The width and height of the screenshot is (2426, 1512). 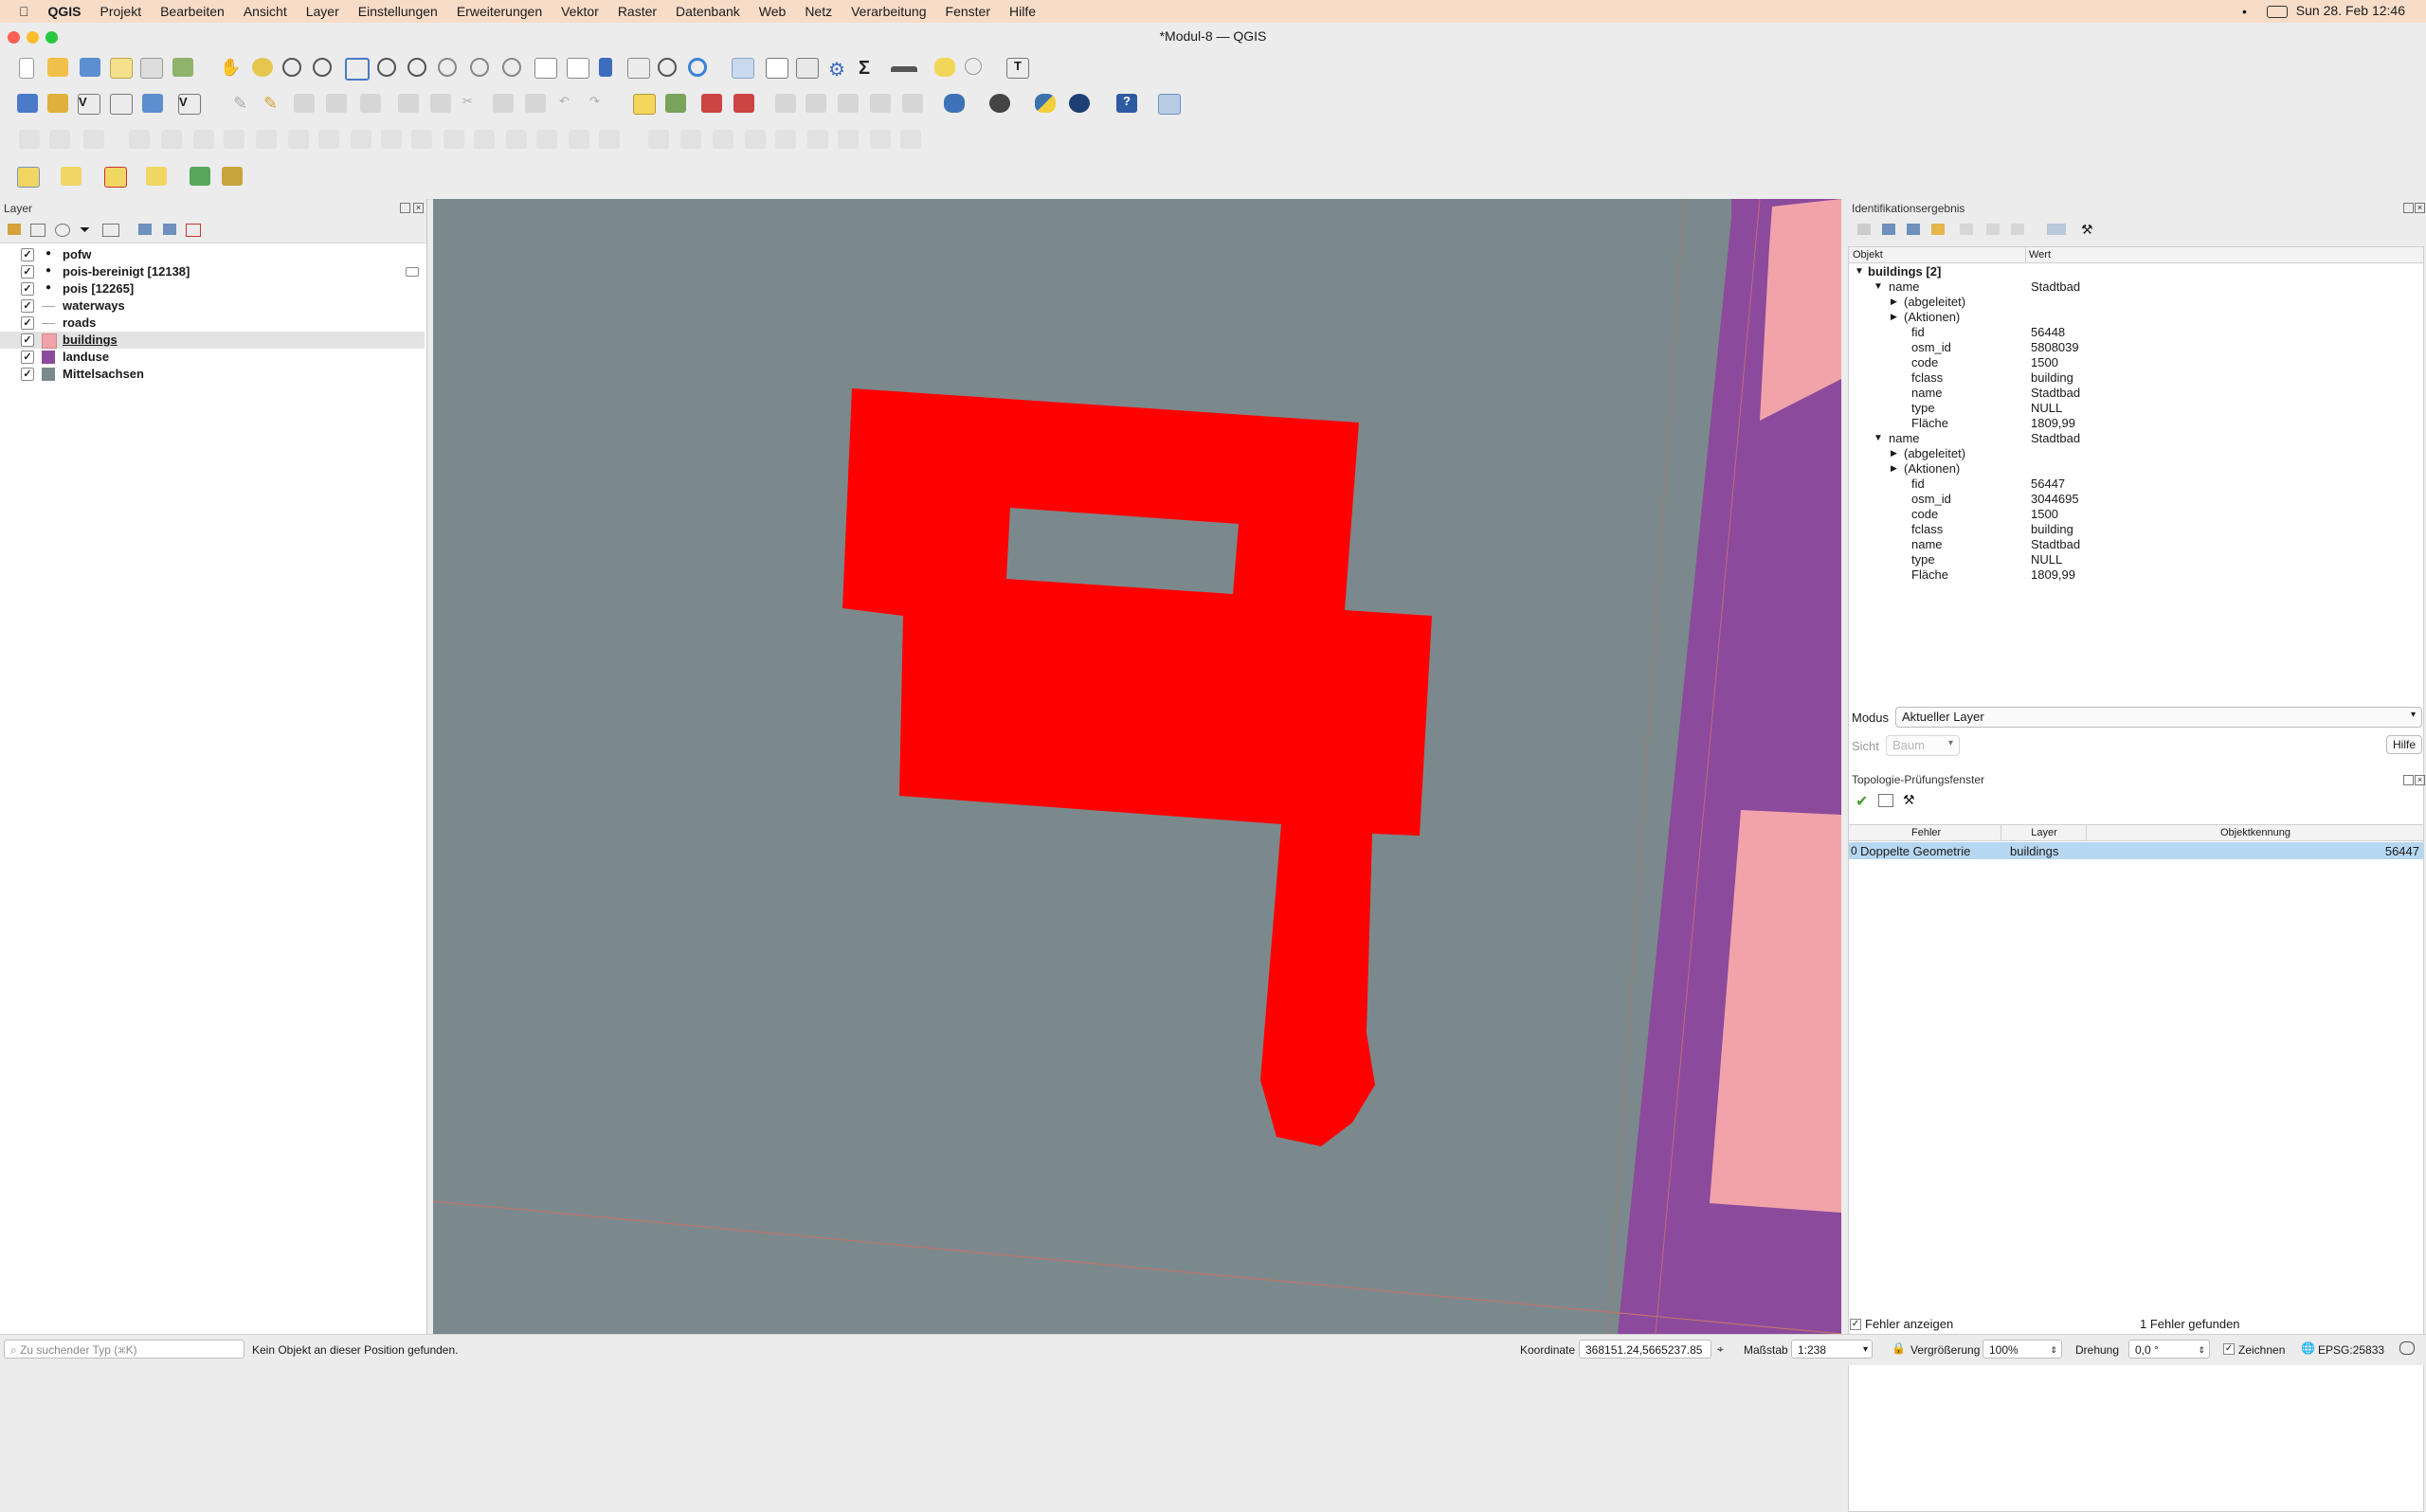 What do you see at coordinates (484, 139) in the screenshot?
I see `merge-features-icon` at bounding box center [484, 139].